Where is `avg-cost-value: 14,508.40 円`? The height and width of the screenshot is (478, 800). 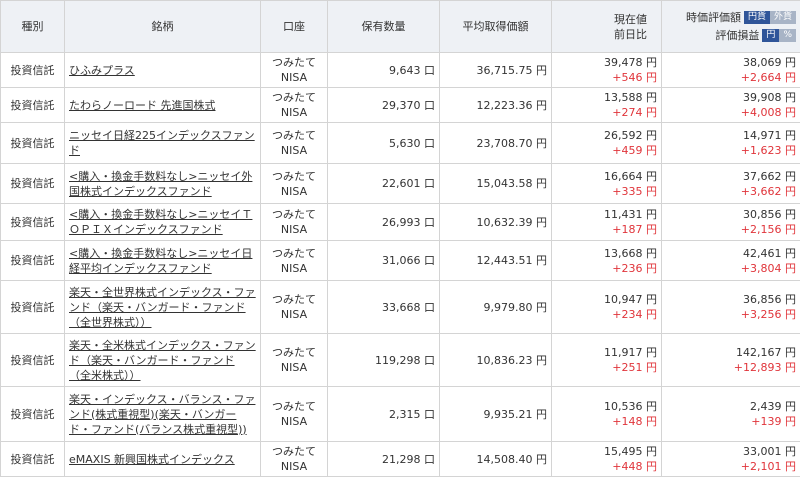 avg-cost-value: 14,508.40 円 is located at coordinates (495, 459).